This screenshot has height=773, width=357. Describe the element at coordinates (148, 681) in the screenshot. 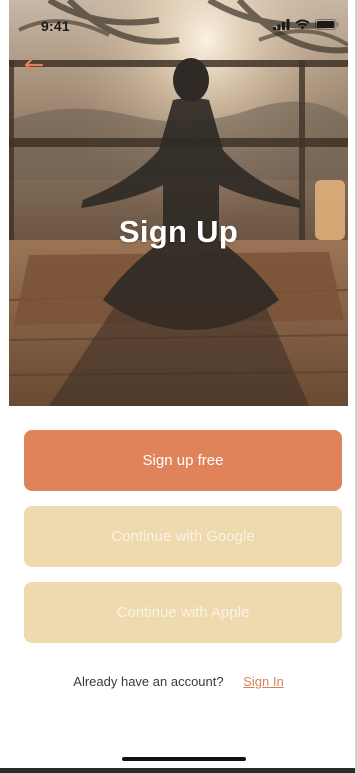

I see `already-have-account-text: Already have an account?` at that location.